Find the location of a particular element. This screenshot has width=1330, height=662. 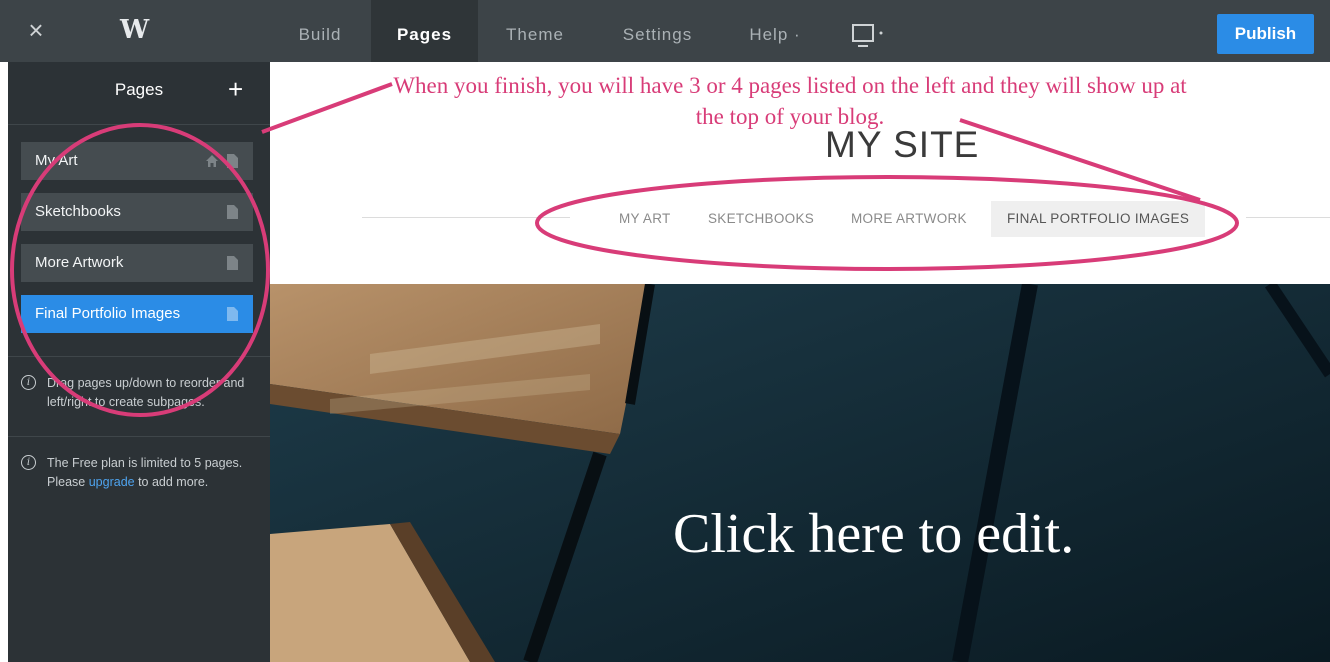

page-item-final-portfolio-images: Final Portfolio Images is located at coordinates (137, 314).